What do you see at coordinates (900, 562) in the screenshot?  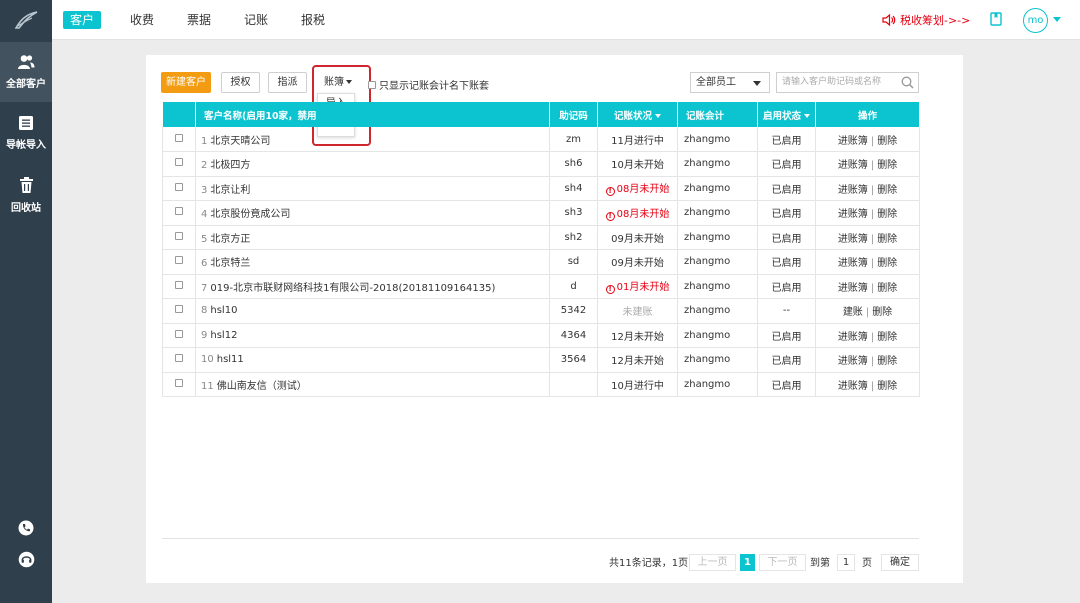 I see `confirm-button: 确定` at bounding box center [900, 562].